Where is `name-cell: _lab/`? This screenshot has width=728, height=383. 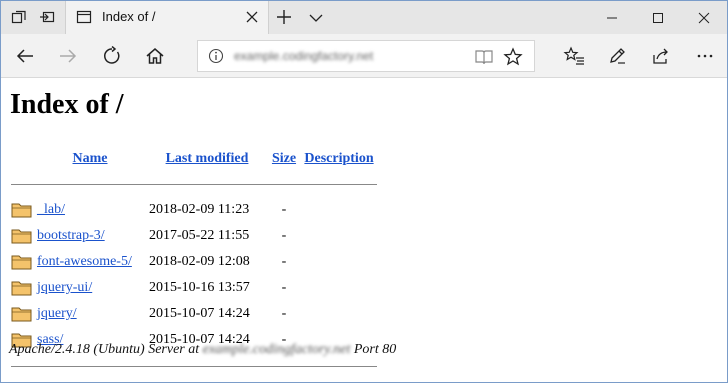
name-cell: _lab/ is located at coordinates (90, 210).